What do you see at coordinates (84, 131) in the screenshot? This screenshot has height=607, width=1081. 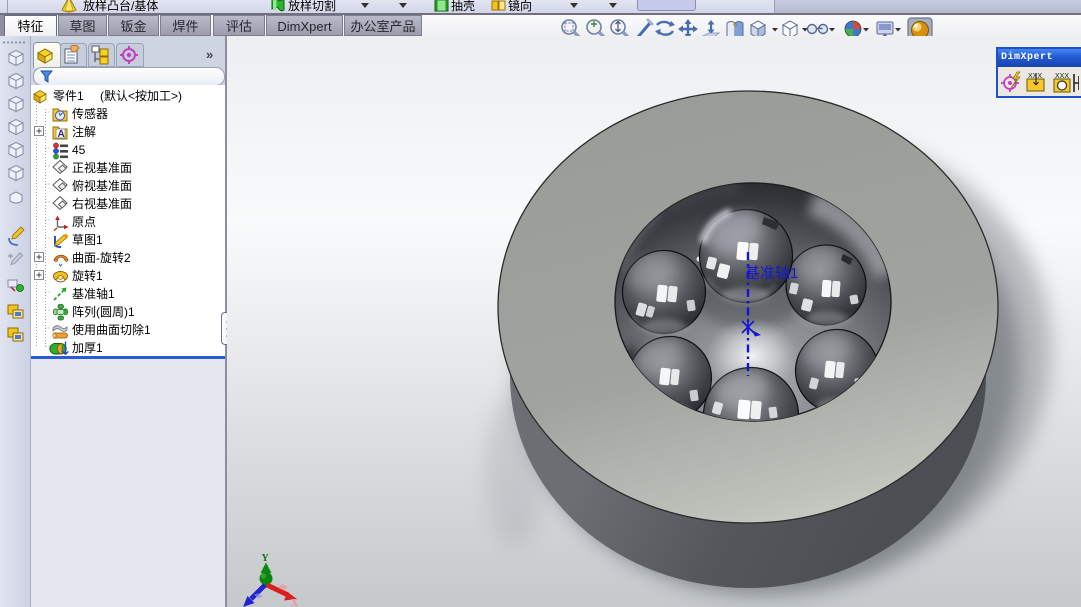 I see `svg-text: 注解` at bounding box center [84, 131].